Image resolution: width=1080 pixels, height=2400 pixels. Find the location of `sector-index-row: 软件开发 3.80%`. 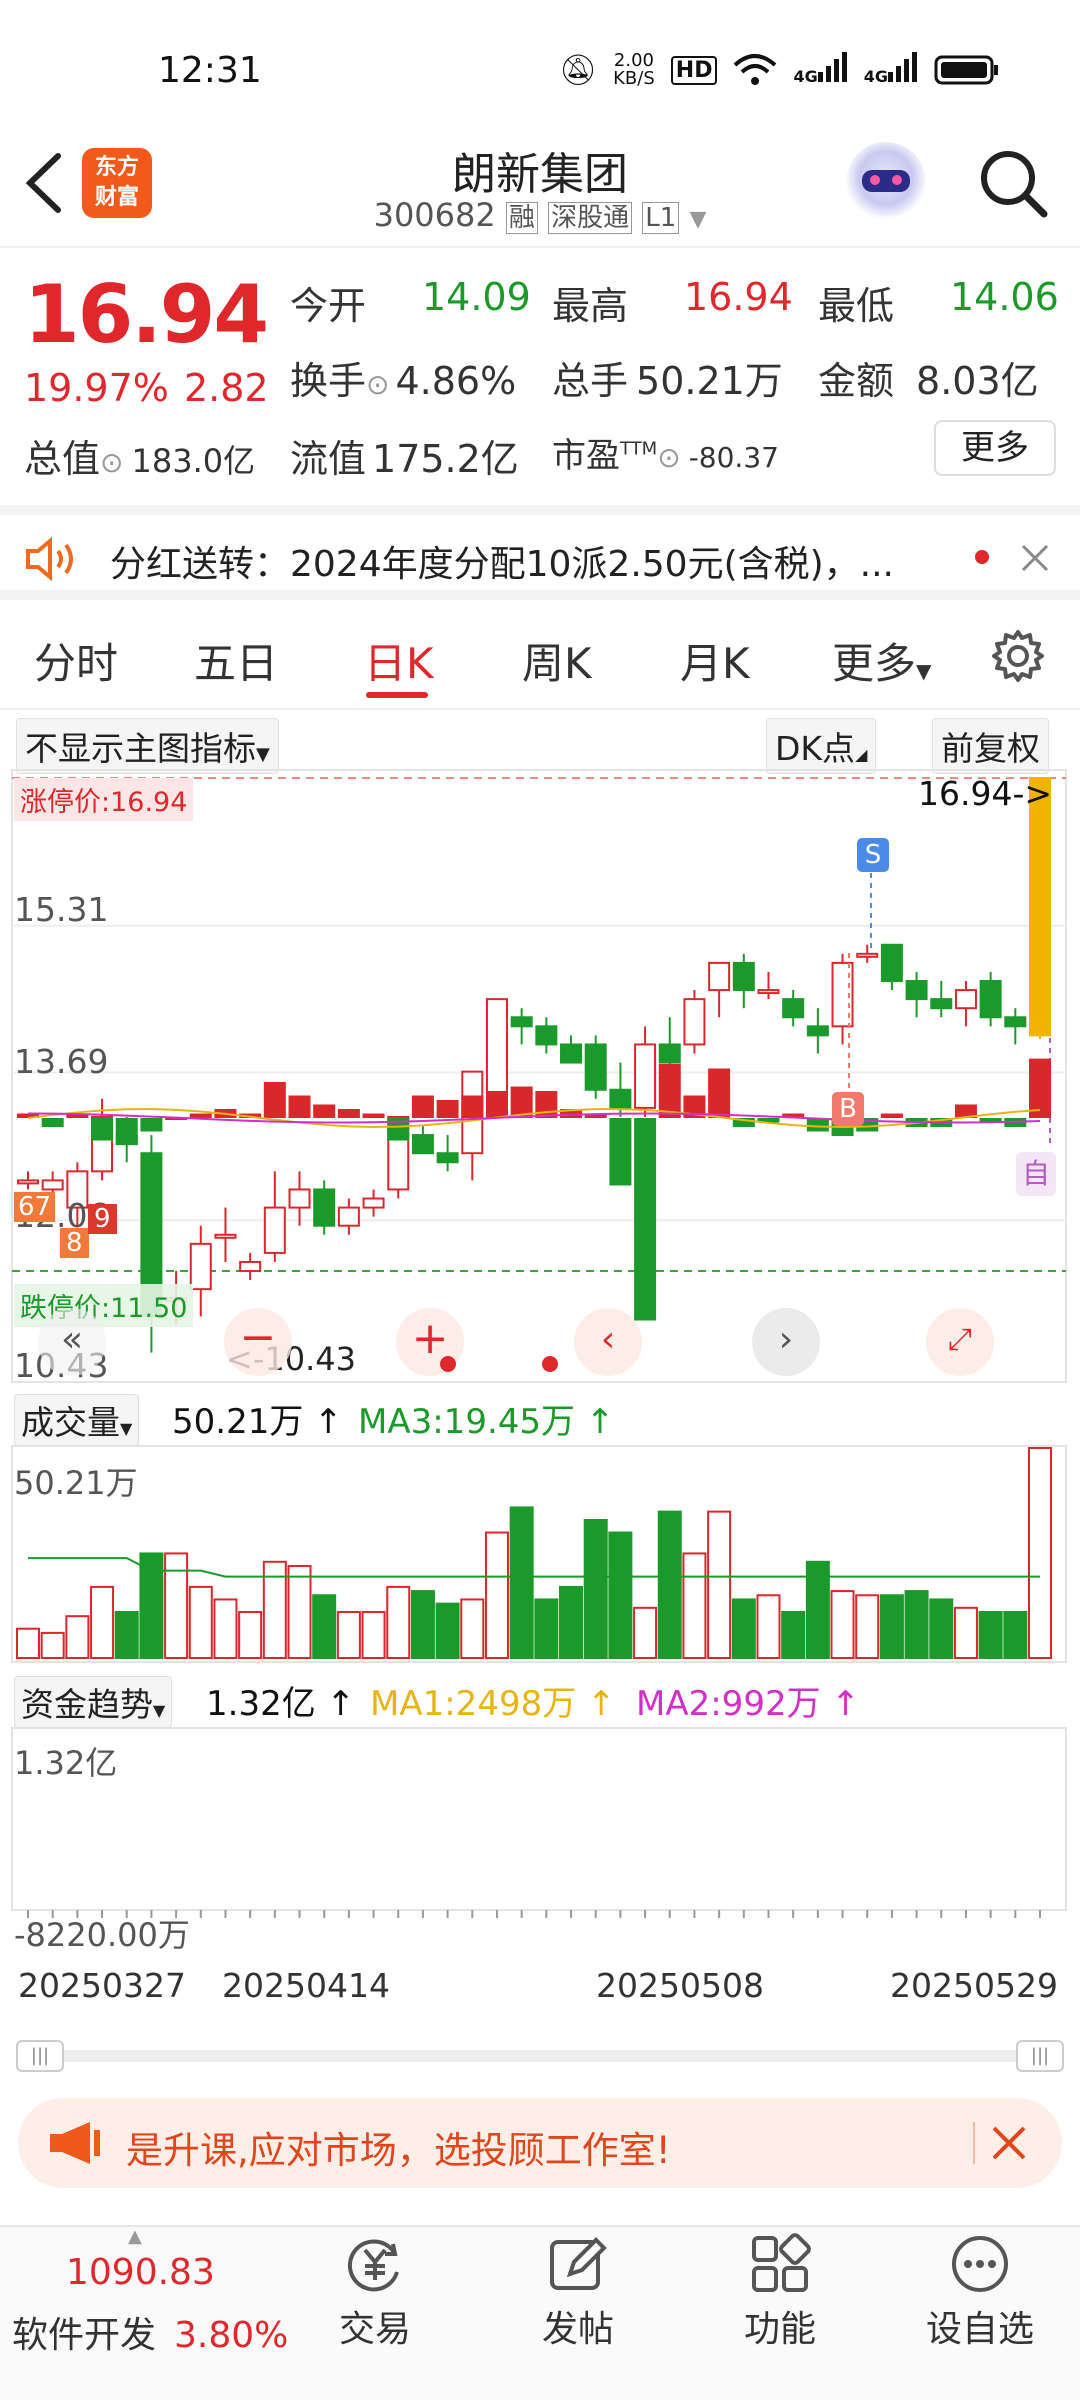

sector-index-row: 软件开发 3.80% is located at coordinates (150, 2332).